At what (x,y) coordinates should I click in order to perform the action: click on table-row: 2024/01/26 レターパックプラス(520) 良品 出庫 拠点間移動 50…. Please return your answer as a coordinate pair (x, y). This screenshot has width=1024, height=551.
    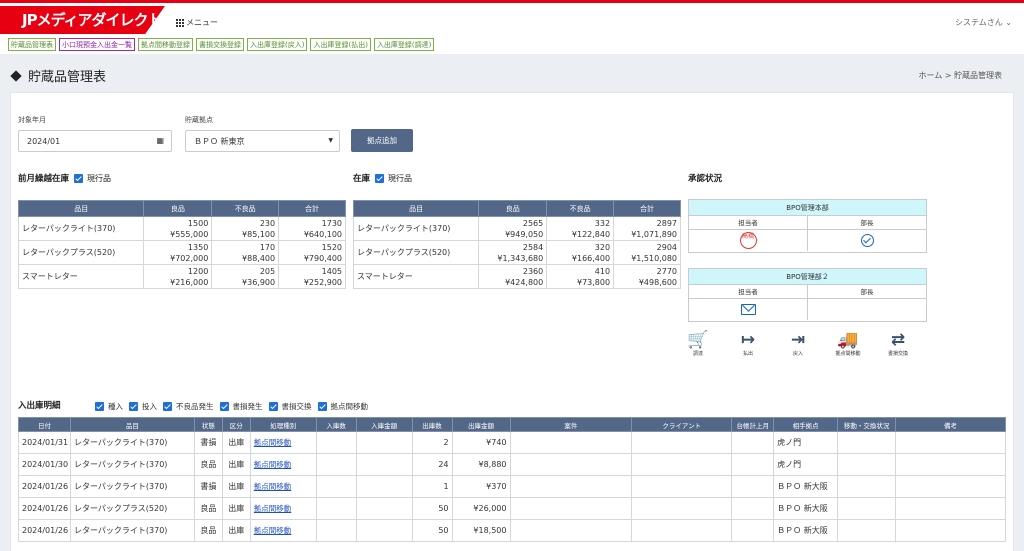
    Looking at the image, I should click on (512, 508).